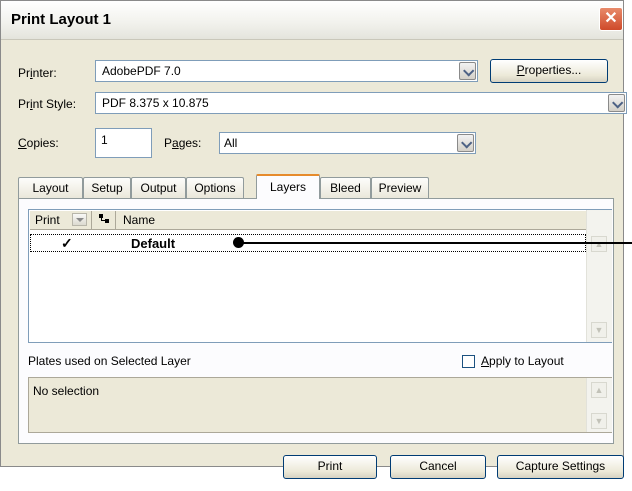  I want to click on print-style-value: PDF 8.375 x 10.875, so click(155, 103).